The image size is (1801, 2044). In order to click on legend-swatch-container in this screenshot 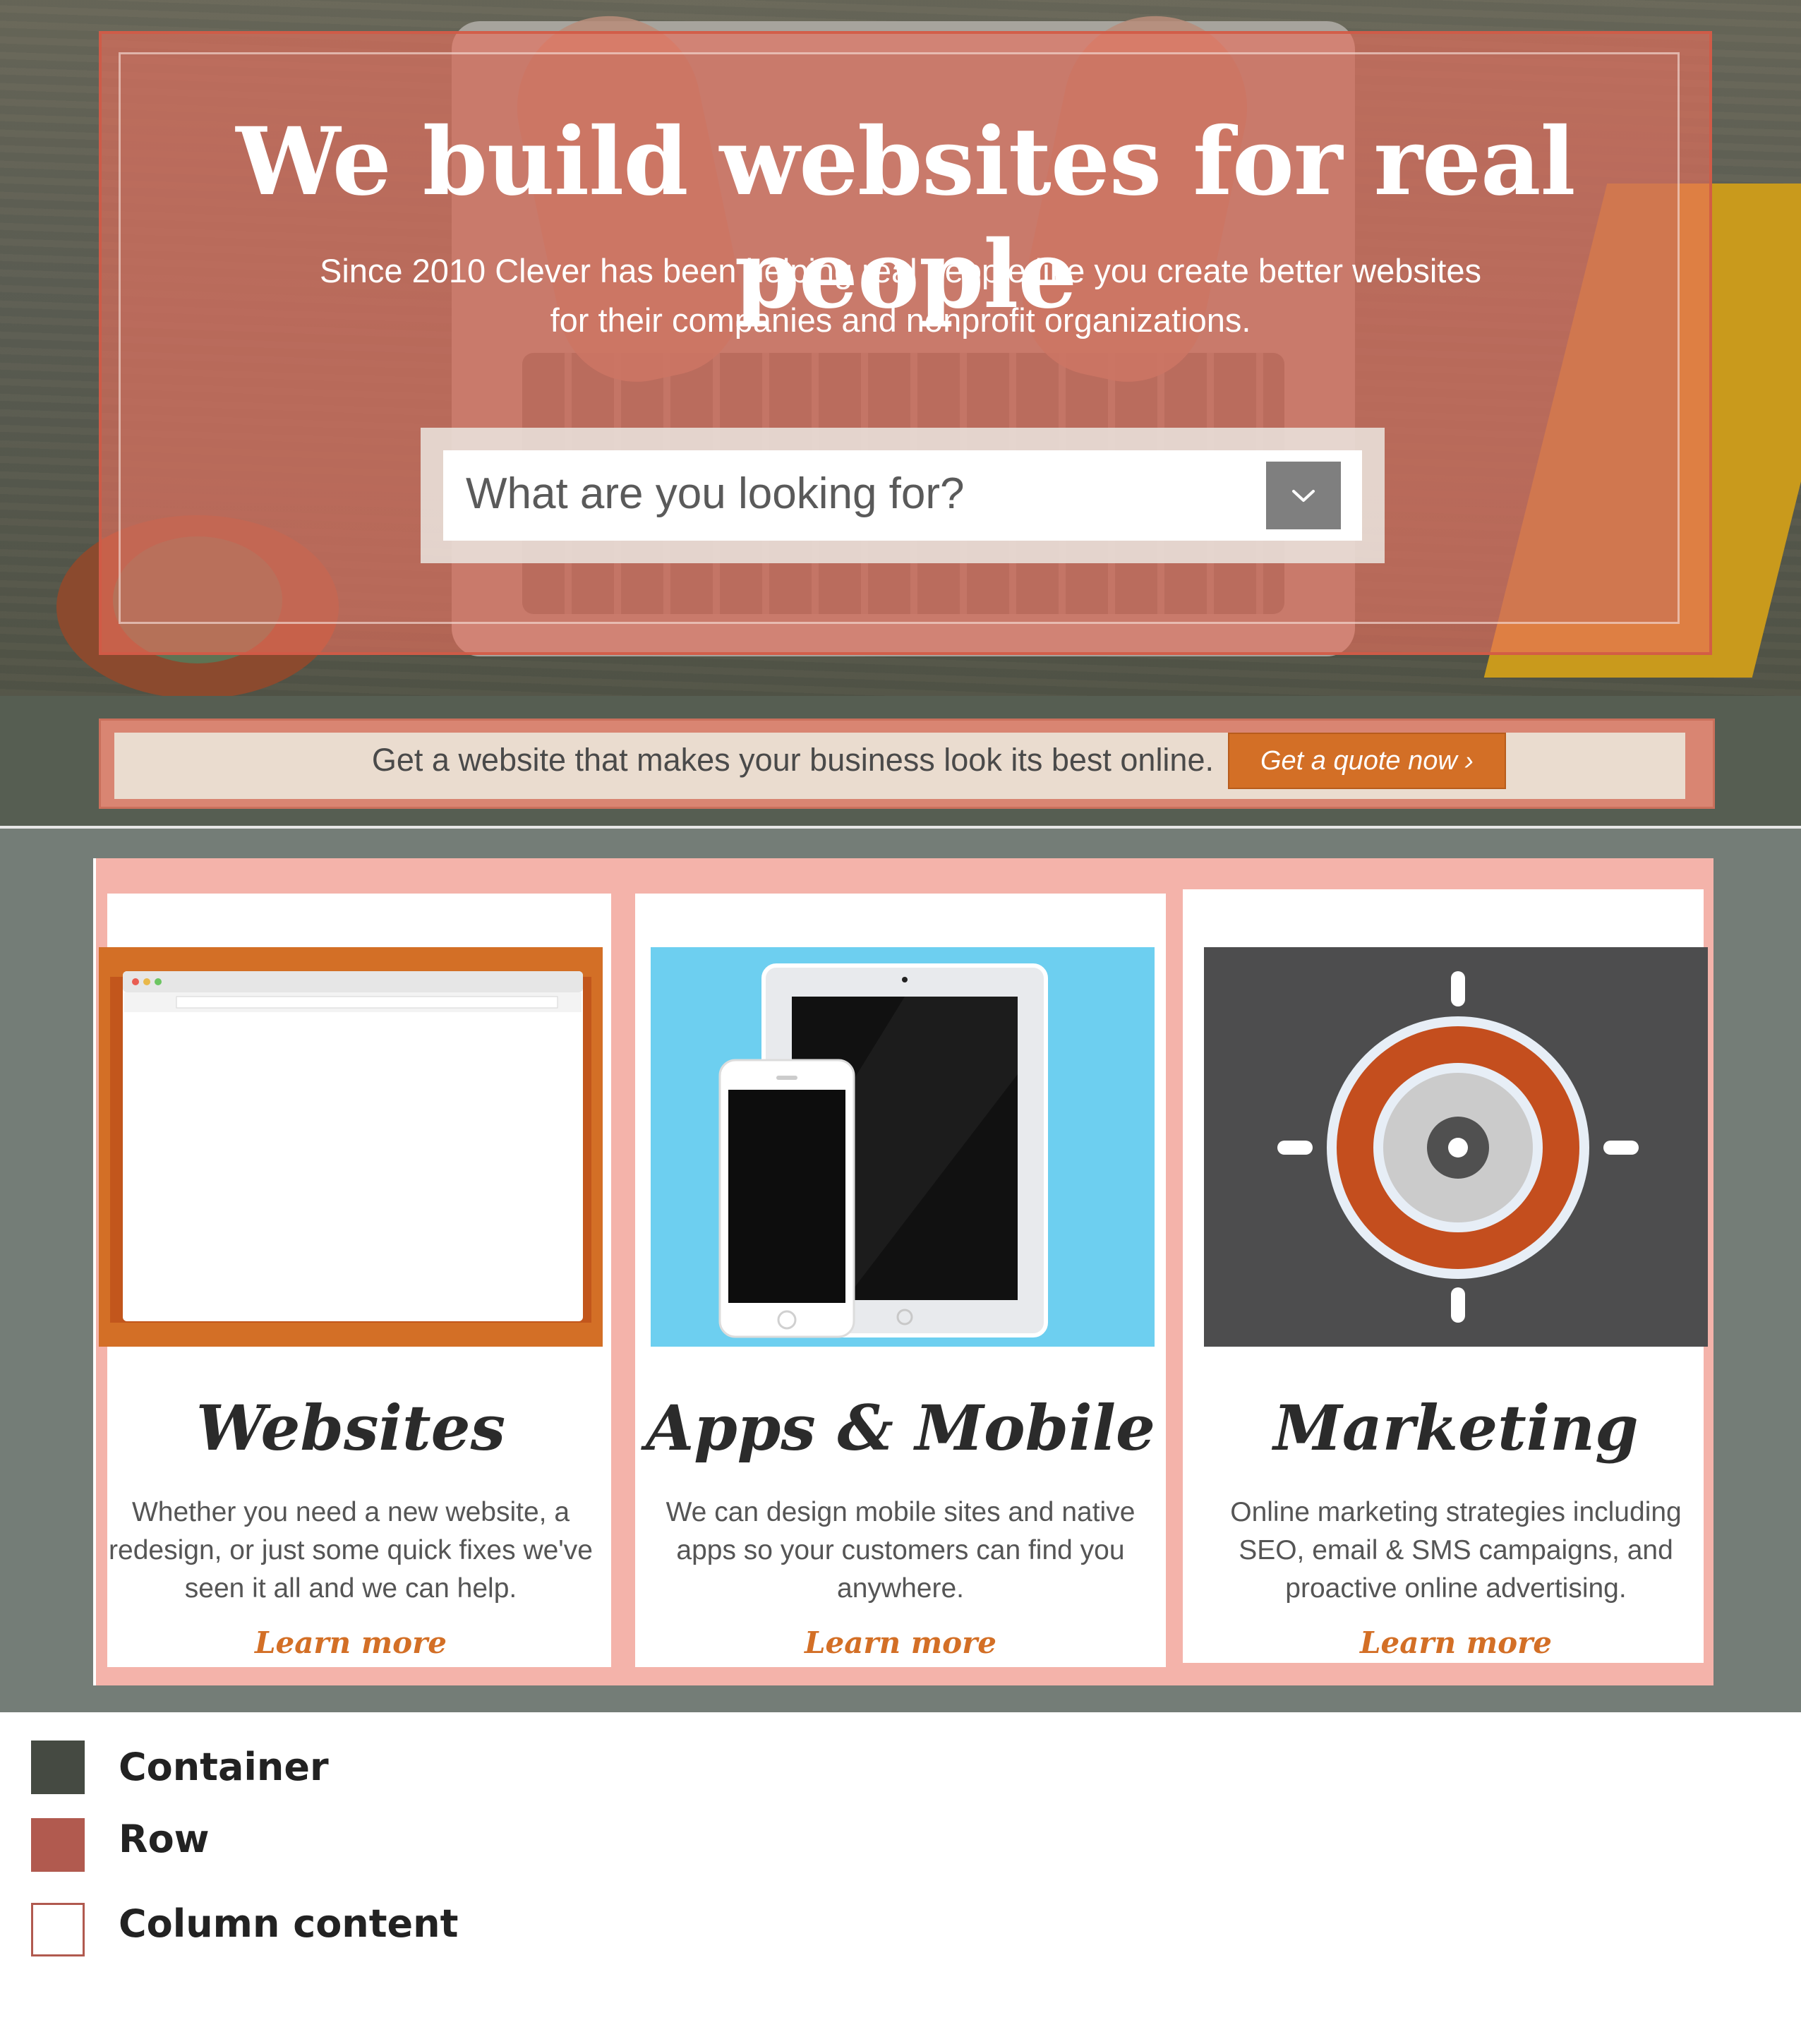, I will do `click(58, 1767)`.